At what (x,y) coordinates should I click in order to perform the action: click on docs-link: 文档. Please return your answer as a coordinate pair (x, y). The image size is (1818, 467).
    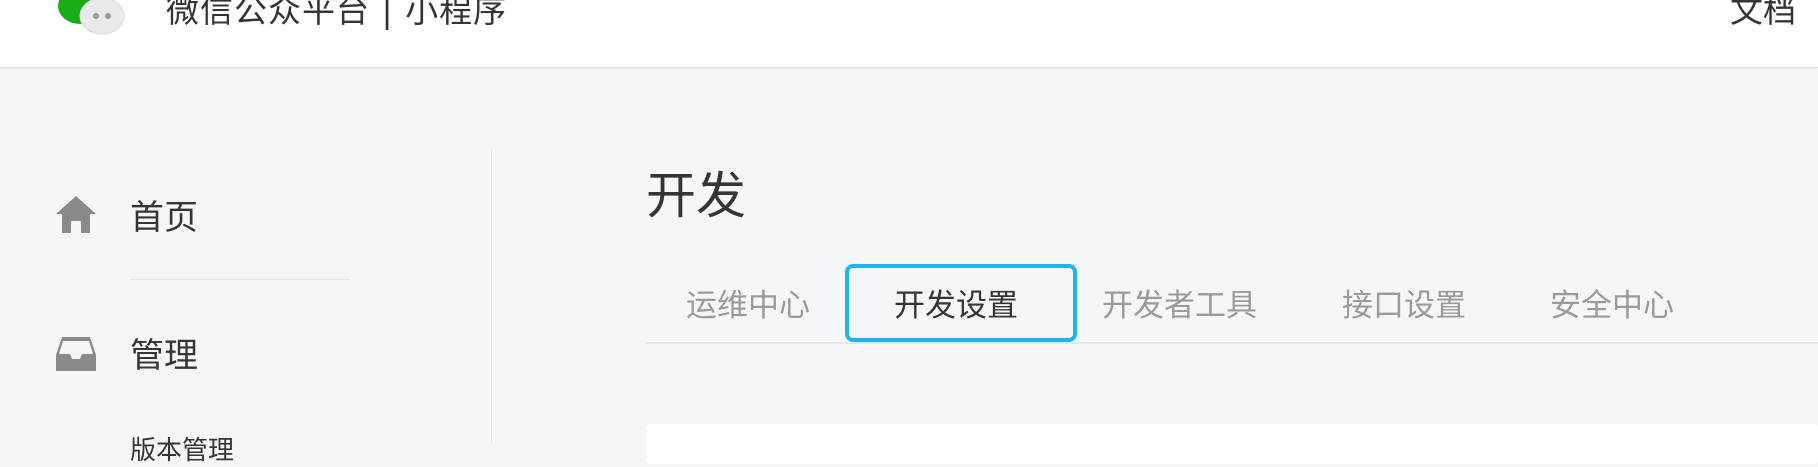
    Looking at the image, I should click on (1763, 16).